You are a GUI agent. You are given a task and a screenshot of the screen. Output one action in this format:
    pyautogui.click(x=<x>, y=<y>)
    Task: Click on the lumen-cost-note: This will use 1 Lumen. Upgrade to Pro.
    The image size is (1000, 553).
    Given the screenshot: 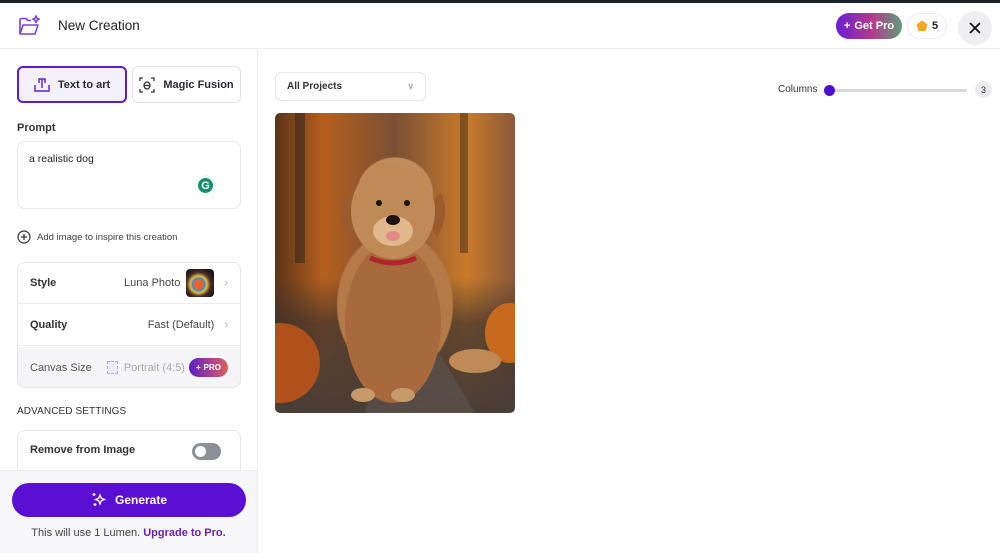 What is the action you would take?
    pyautogui.click(x=128, y=533)
    